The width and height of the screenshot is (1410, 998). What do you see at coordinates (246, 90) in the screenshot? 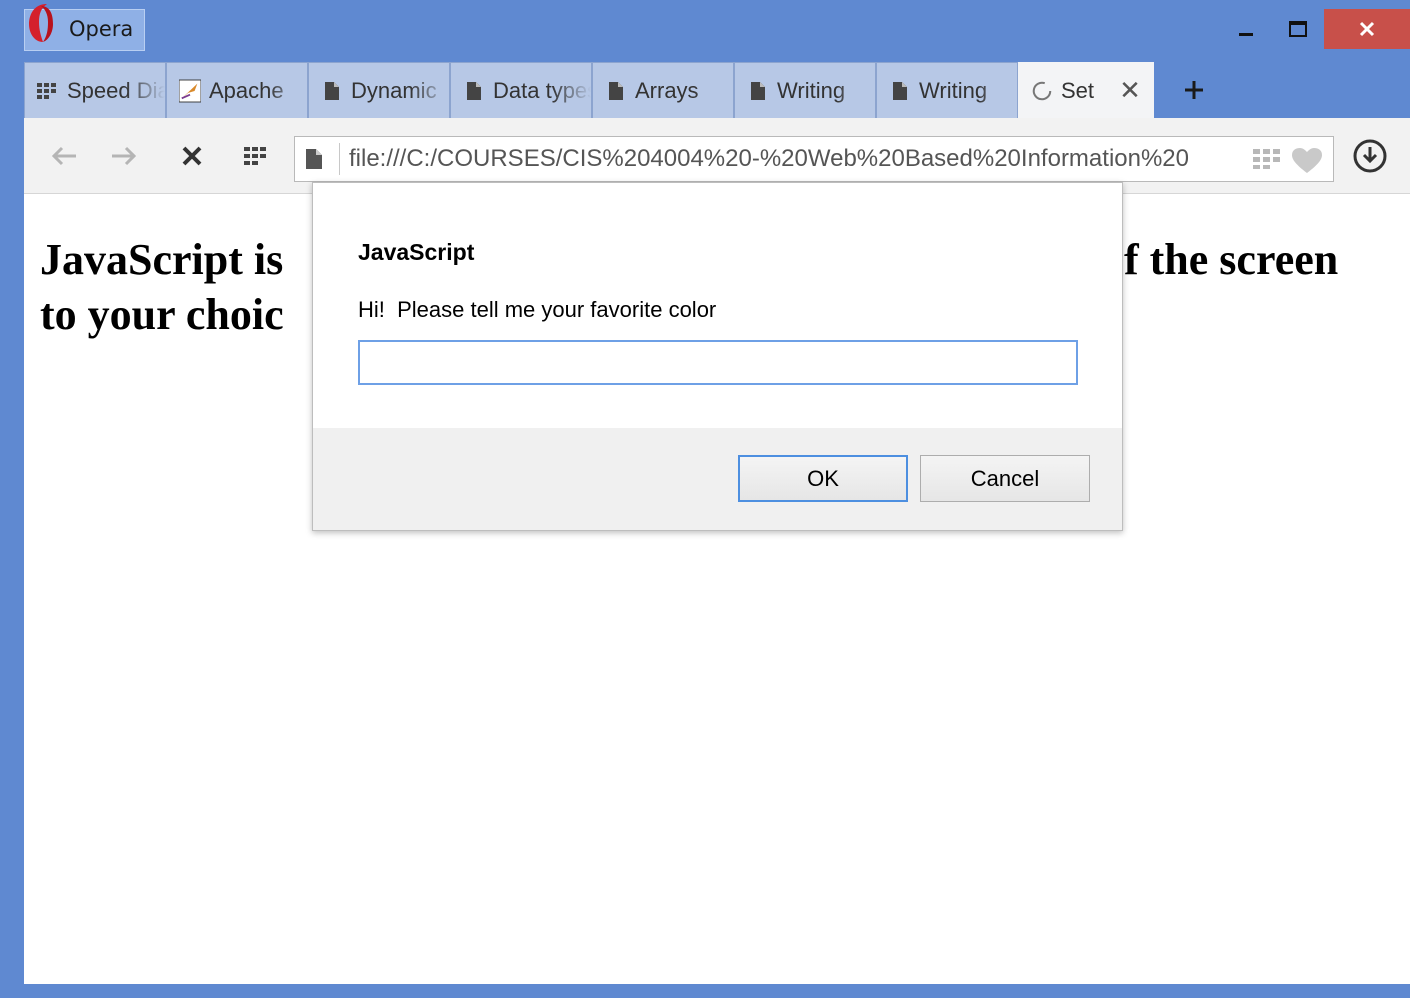
I see `tab-label: Apache` at bounding box center [246, 90].